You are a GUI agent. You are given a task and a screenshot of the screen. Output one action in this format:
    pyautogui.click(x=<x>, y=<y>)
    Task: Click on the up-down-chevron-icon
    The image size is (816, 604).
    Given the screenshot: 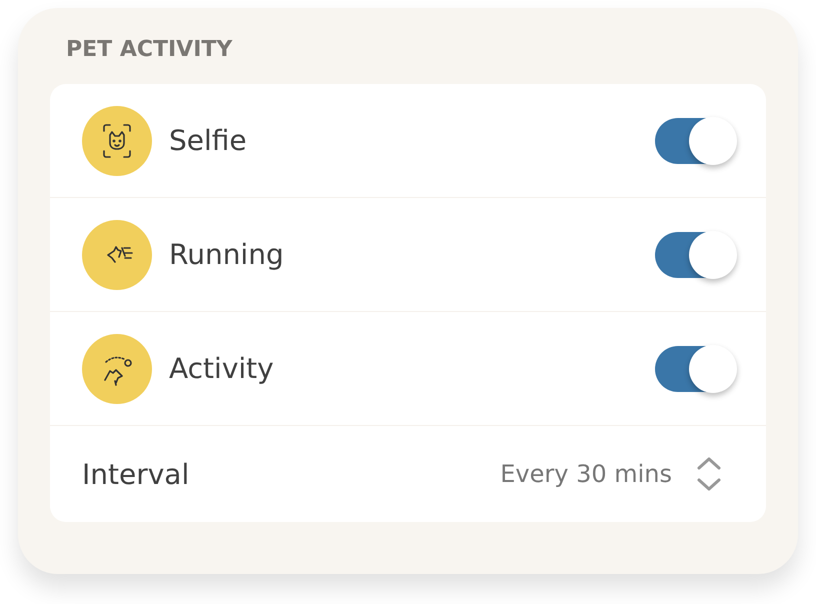 What is the action you would take?
    pyautogui.click(x=709, y=474)
    